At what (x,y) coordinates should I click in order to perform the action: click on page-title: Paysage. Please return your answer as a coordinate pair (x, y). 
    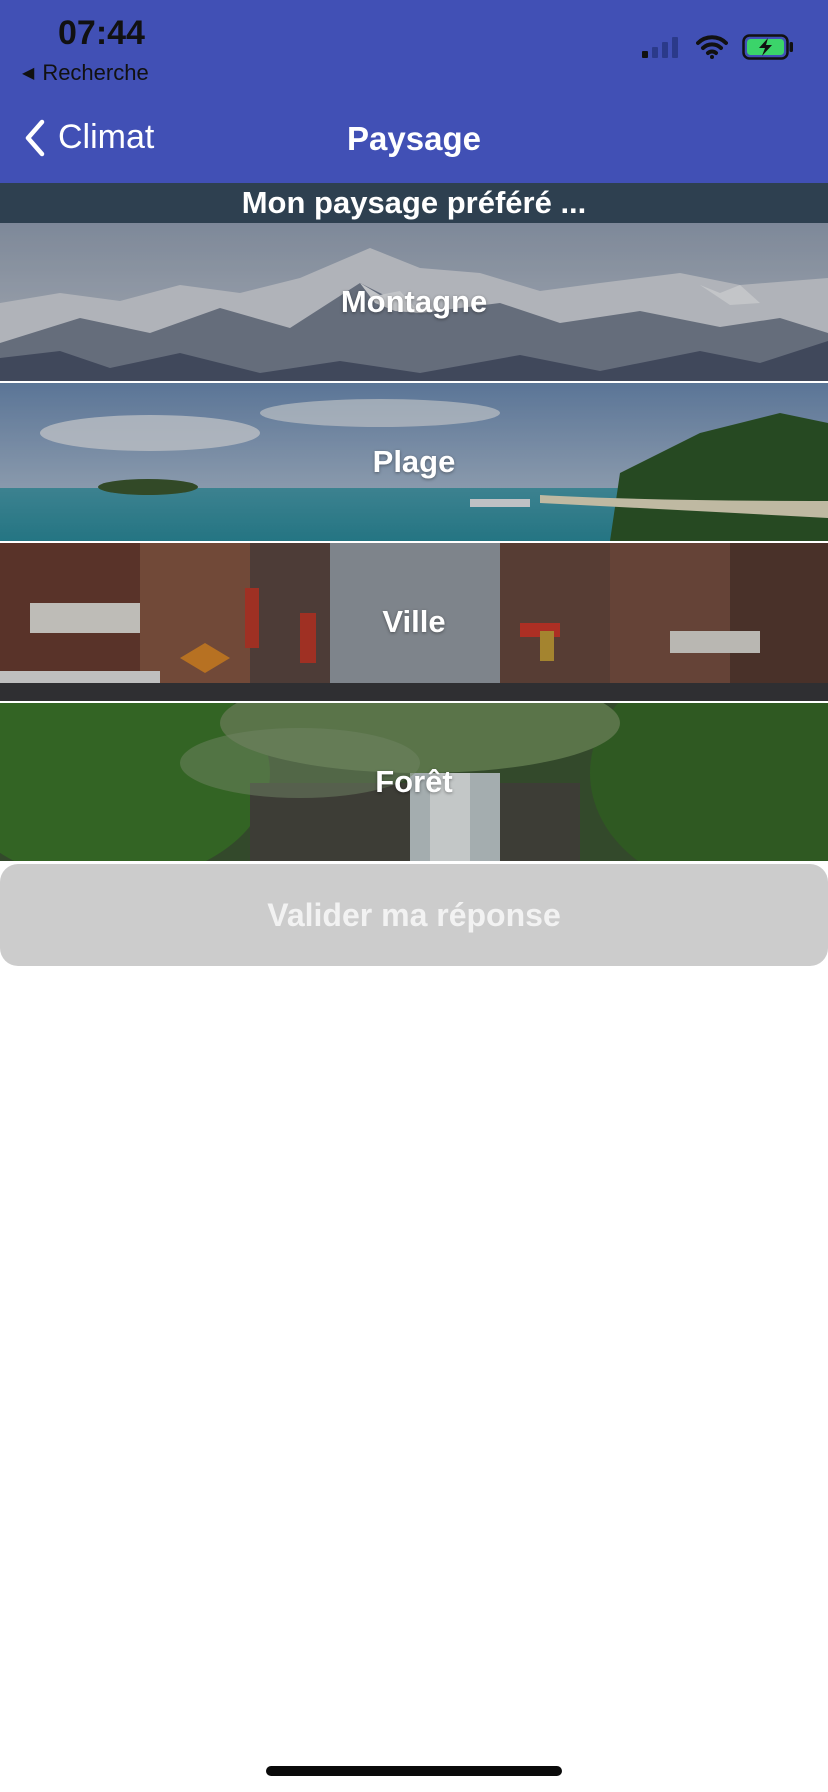
    Looking at the image, I should click on (414, 138).